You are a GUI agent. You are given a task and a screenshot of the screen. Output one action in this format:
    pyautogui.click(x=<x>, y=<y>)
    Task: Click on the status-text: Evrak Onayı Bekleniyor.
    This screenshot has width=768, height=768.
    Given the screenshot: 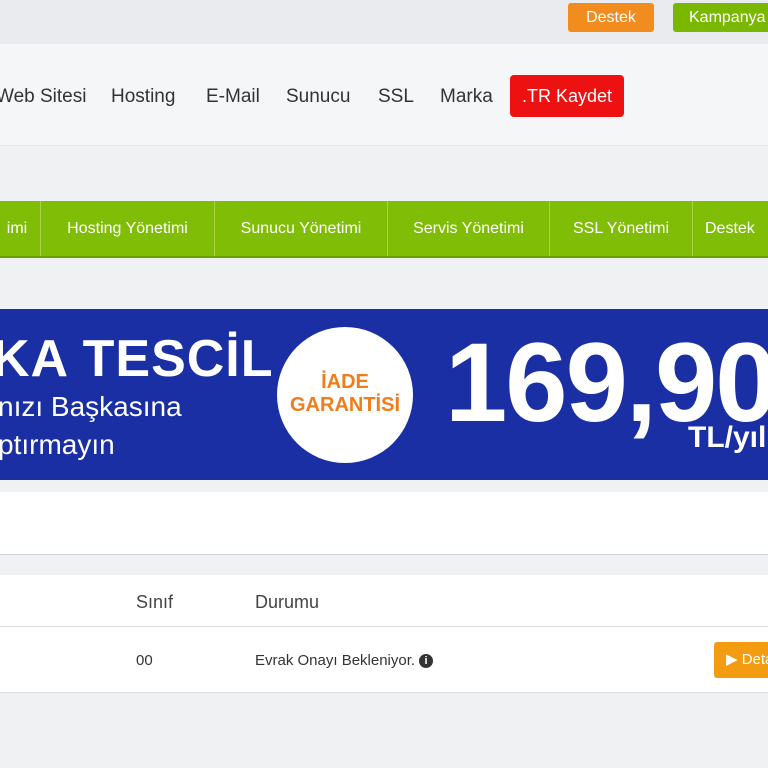 What is the action you would take?
    pyautogui.click(x=335, y=660)
    